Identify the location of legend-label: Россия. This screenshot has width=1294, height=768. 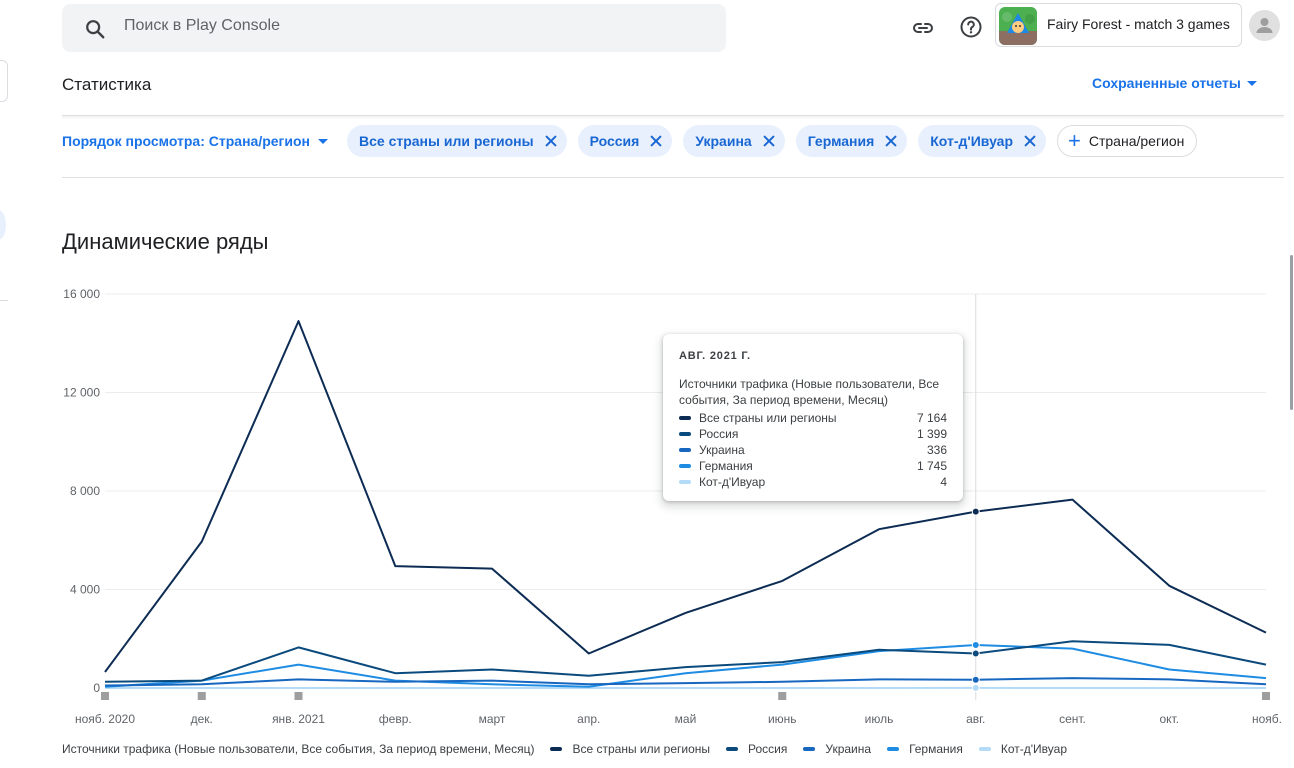
(768, 749).